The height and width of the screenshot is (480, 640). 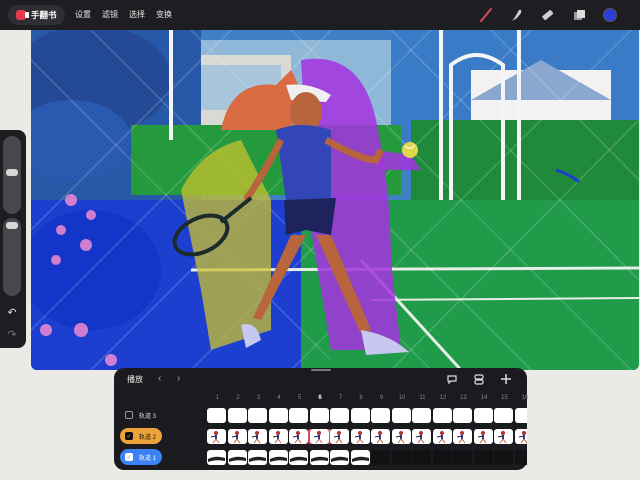 What do you see at coordinates (129, 436) in the screenshot?
I see `track-2-checkbox: ✓` at bounding box center [129, 436].